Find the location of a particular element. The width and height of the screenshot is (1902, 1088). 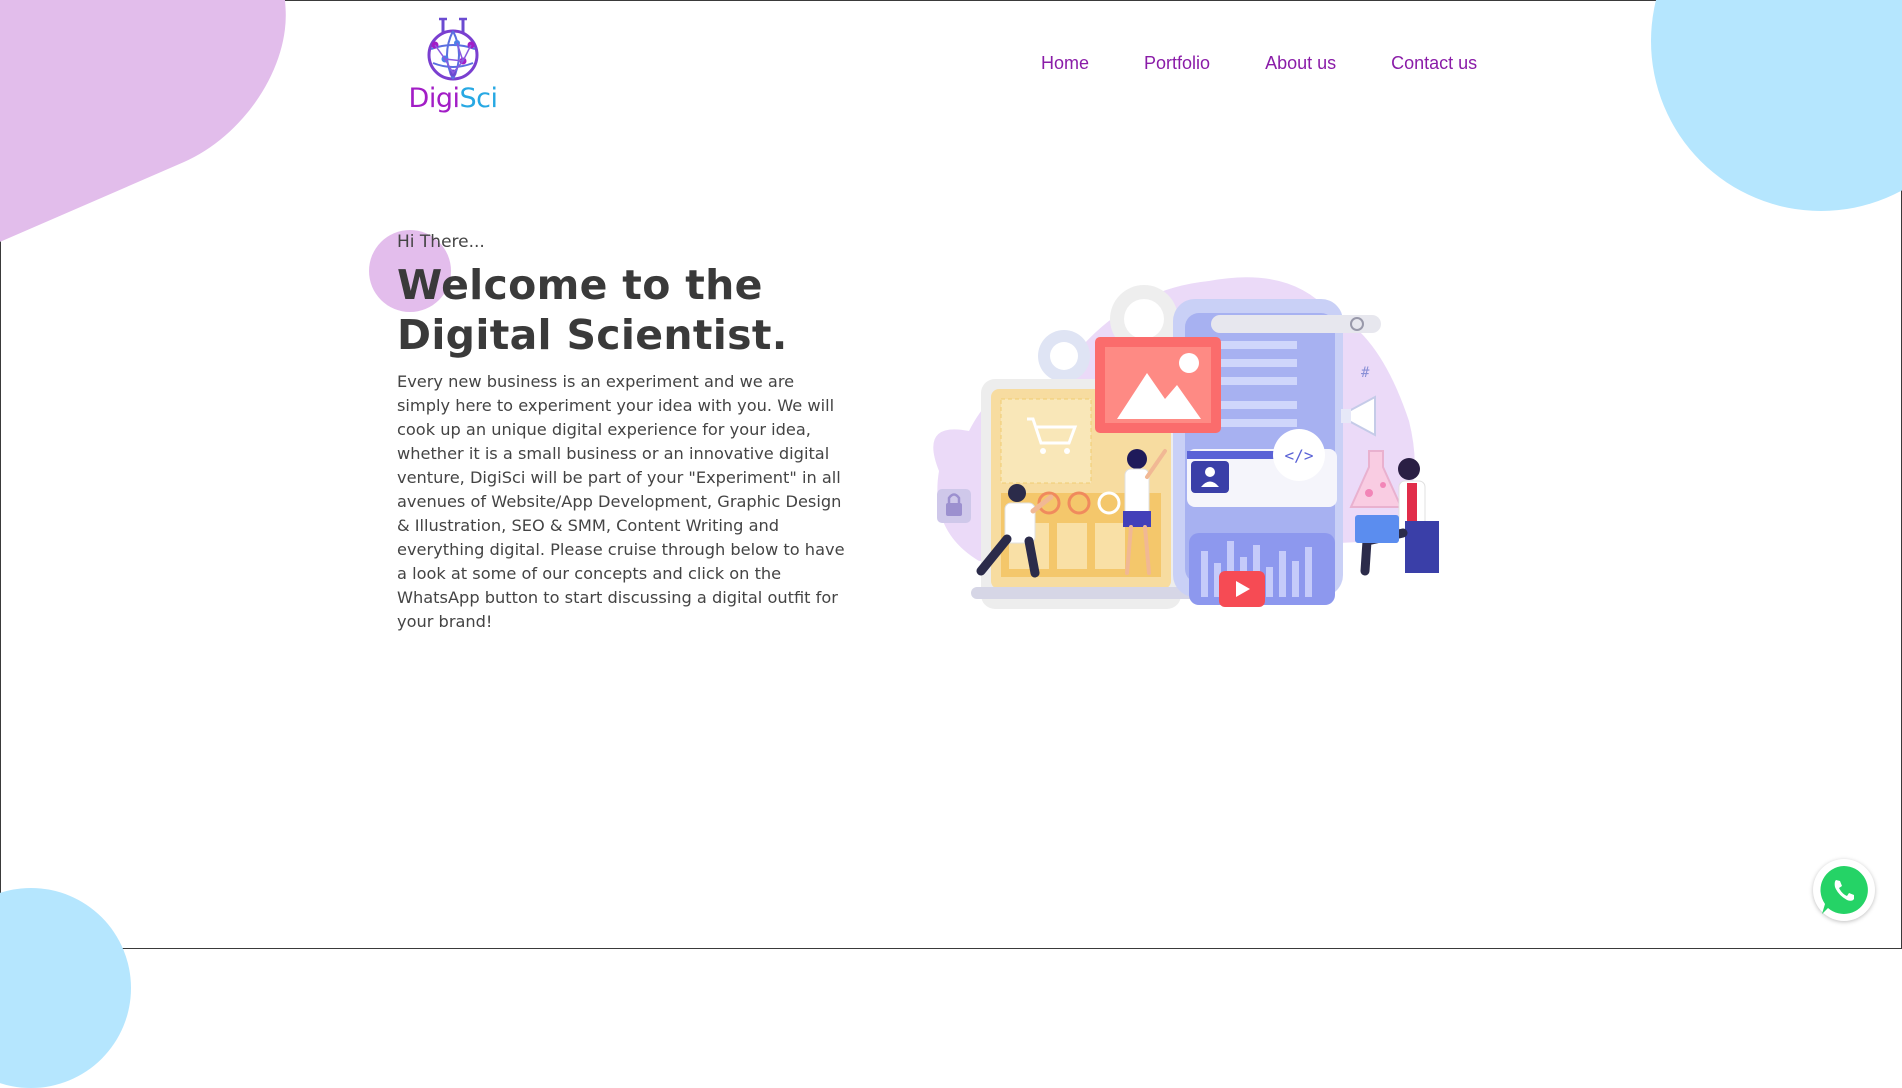

hash-tag: # is located at coordinates (1365, 373).